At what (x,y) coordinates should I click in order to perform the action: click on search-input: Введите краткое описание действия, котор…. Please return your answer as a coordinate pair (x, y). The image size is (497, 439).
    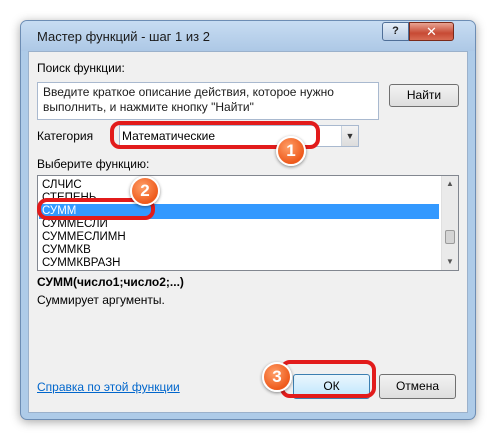
    Looking at the image, I should click on (208, 101).